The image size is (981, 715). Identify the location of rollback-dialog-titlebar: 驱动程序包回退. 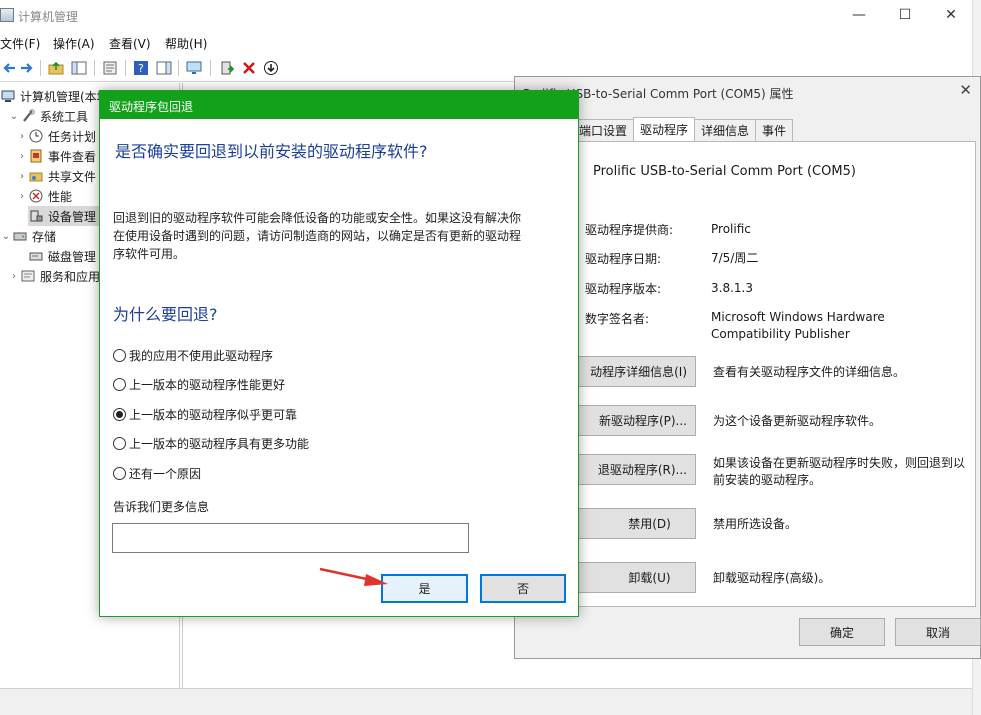
(339, 105).